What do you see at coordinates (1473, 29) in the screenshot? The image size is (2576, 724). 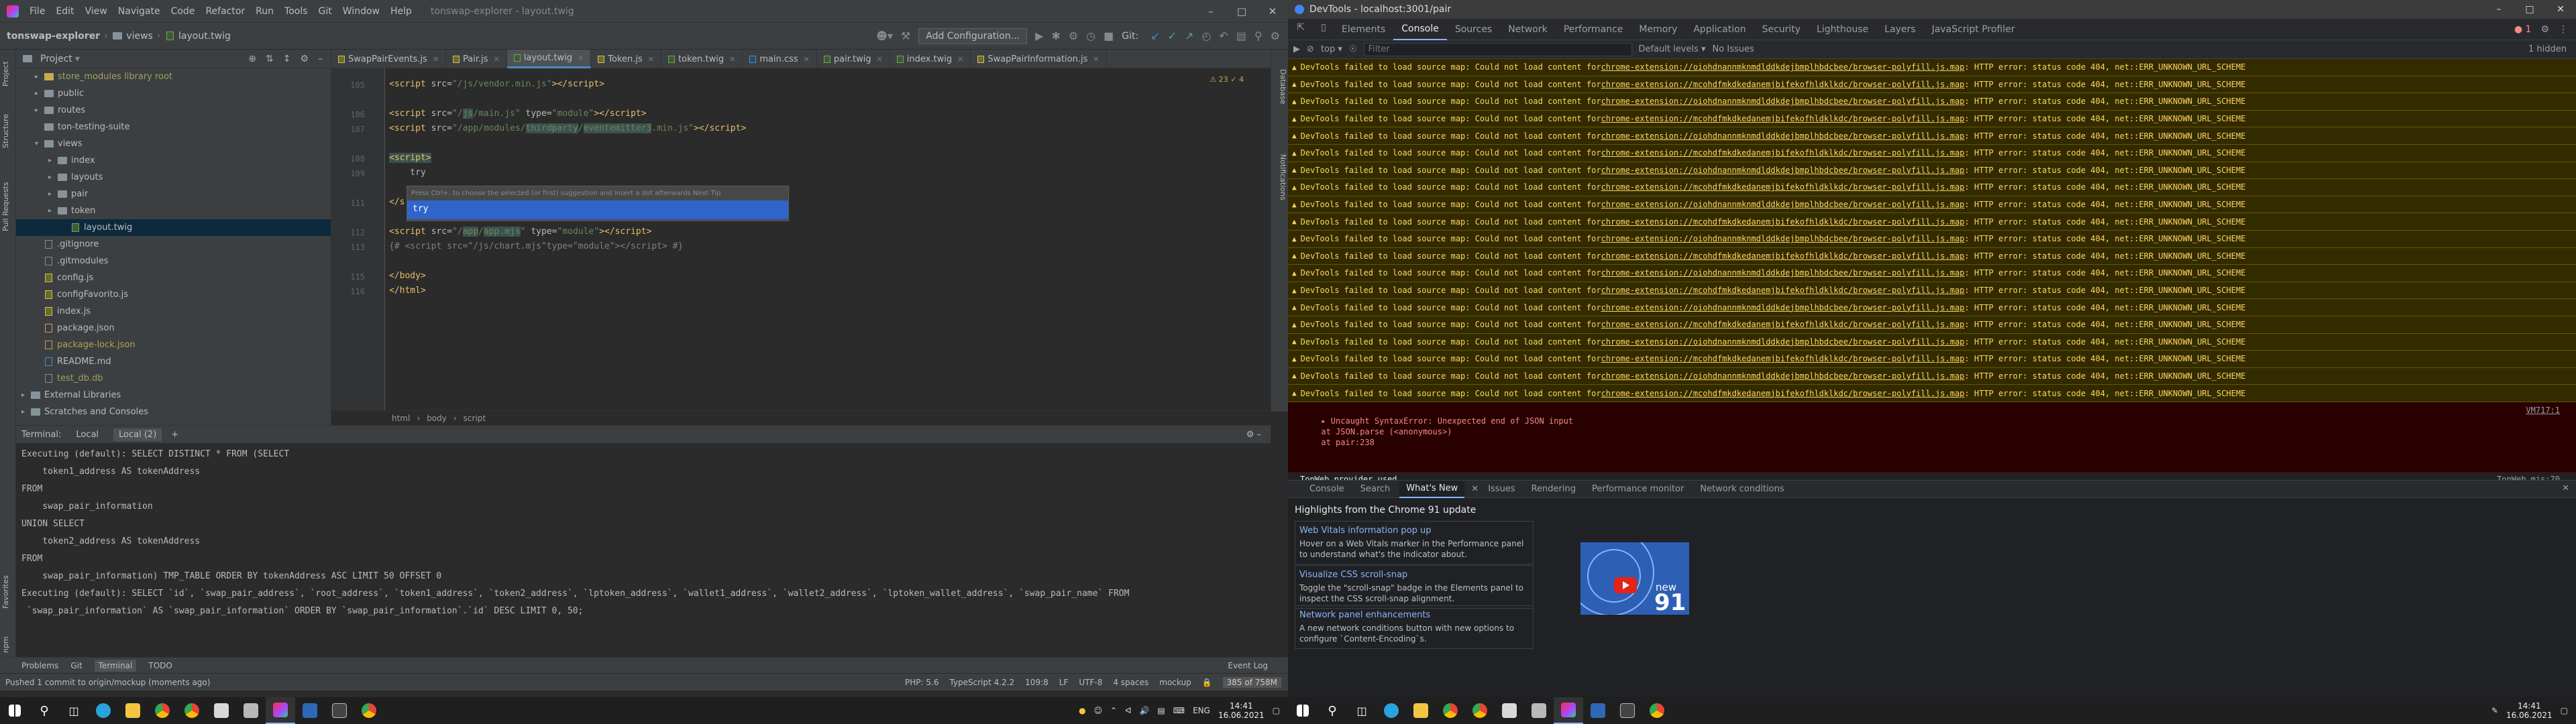 I see `devtools-tab-sources: Sources` at bounding box center [1473, 29].